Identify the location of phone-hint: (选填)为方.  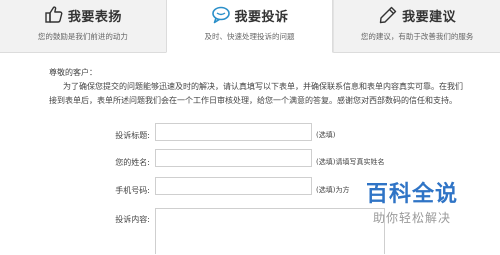
(333, 190).